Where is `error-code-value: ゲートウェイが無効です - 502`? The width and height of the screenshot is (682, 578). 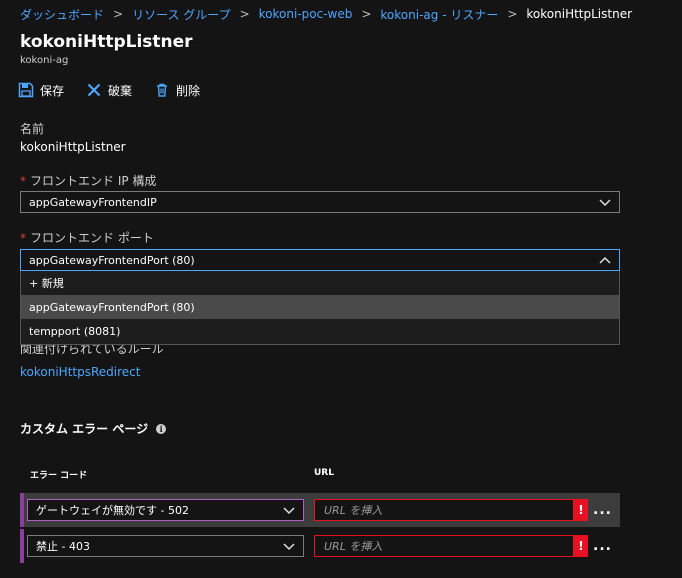
error-code-value: ゲートウェイが無効です - 502 is located at coordinates (112, 510).